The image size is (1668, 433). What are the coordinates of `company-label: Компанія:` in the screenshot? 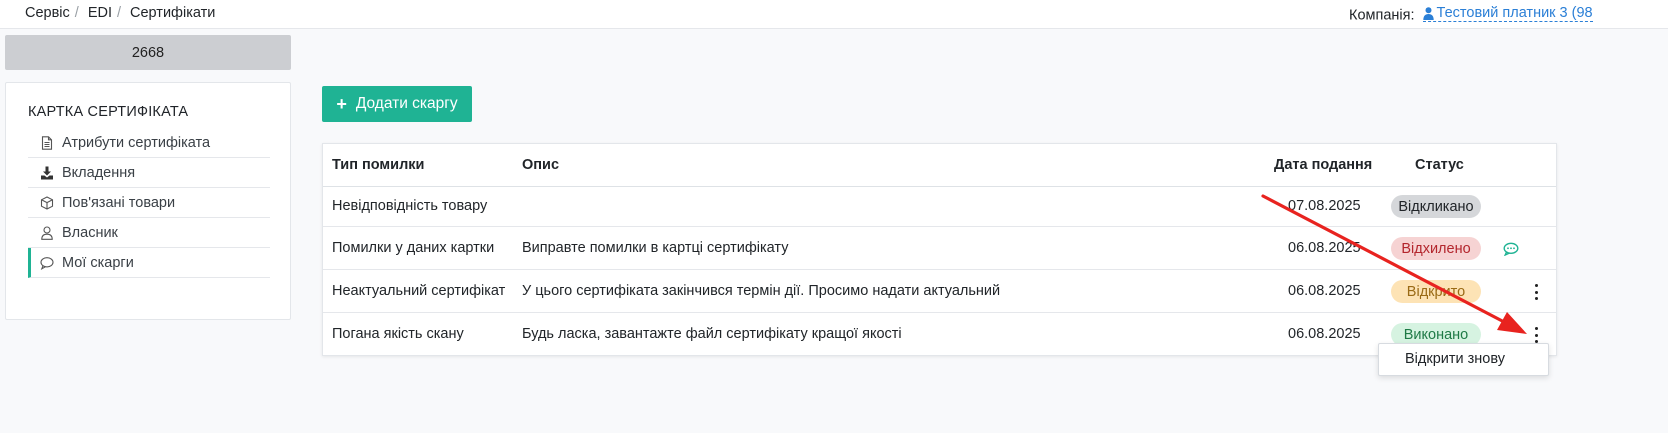 It's located at (1382, 15).